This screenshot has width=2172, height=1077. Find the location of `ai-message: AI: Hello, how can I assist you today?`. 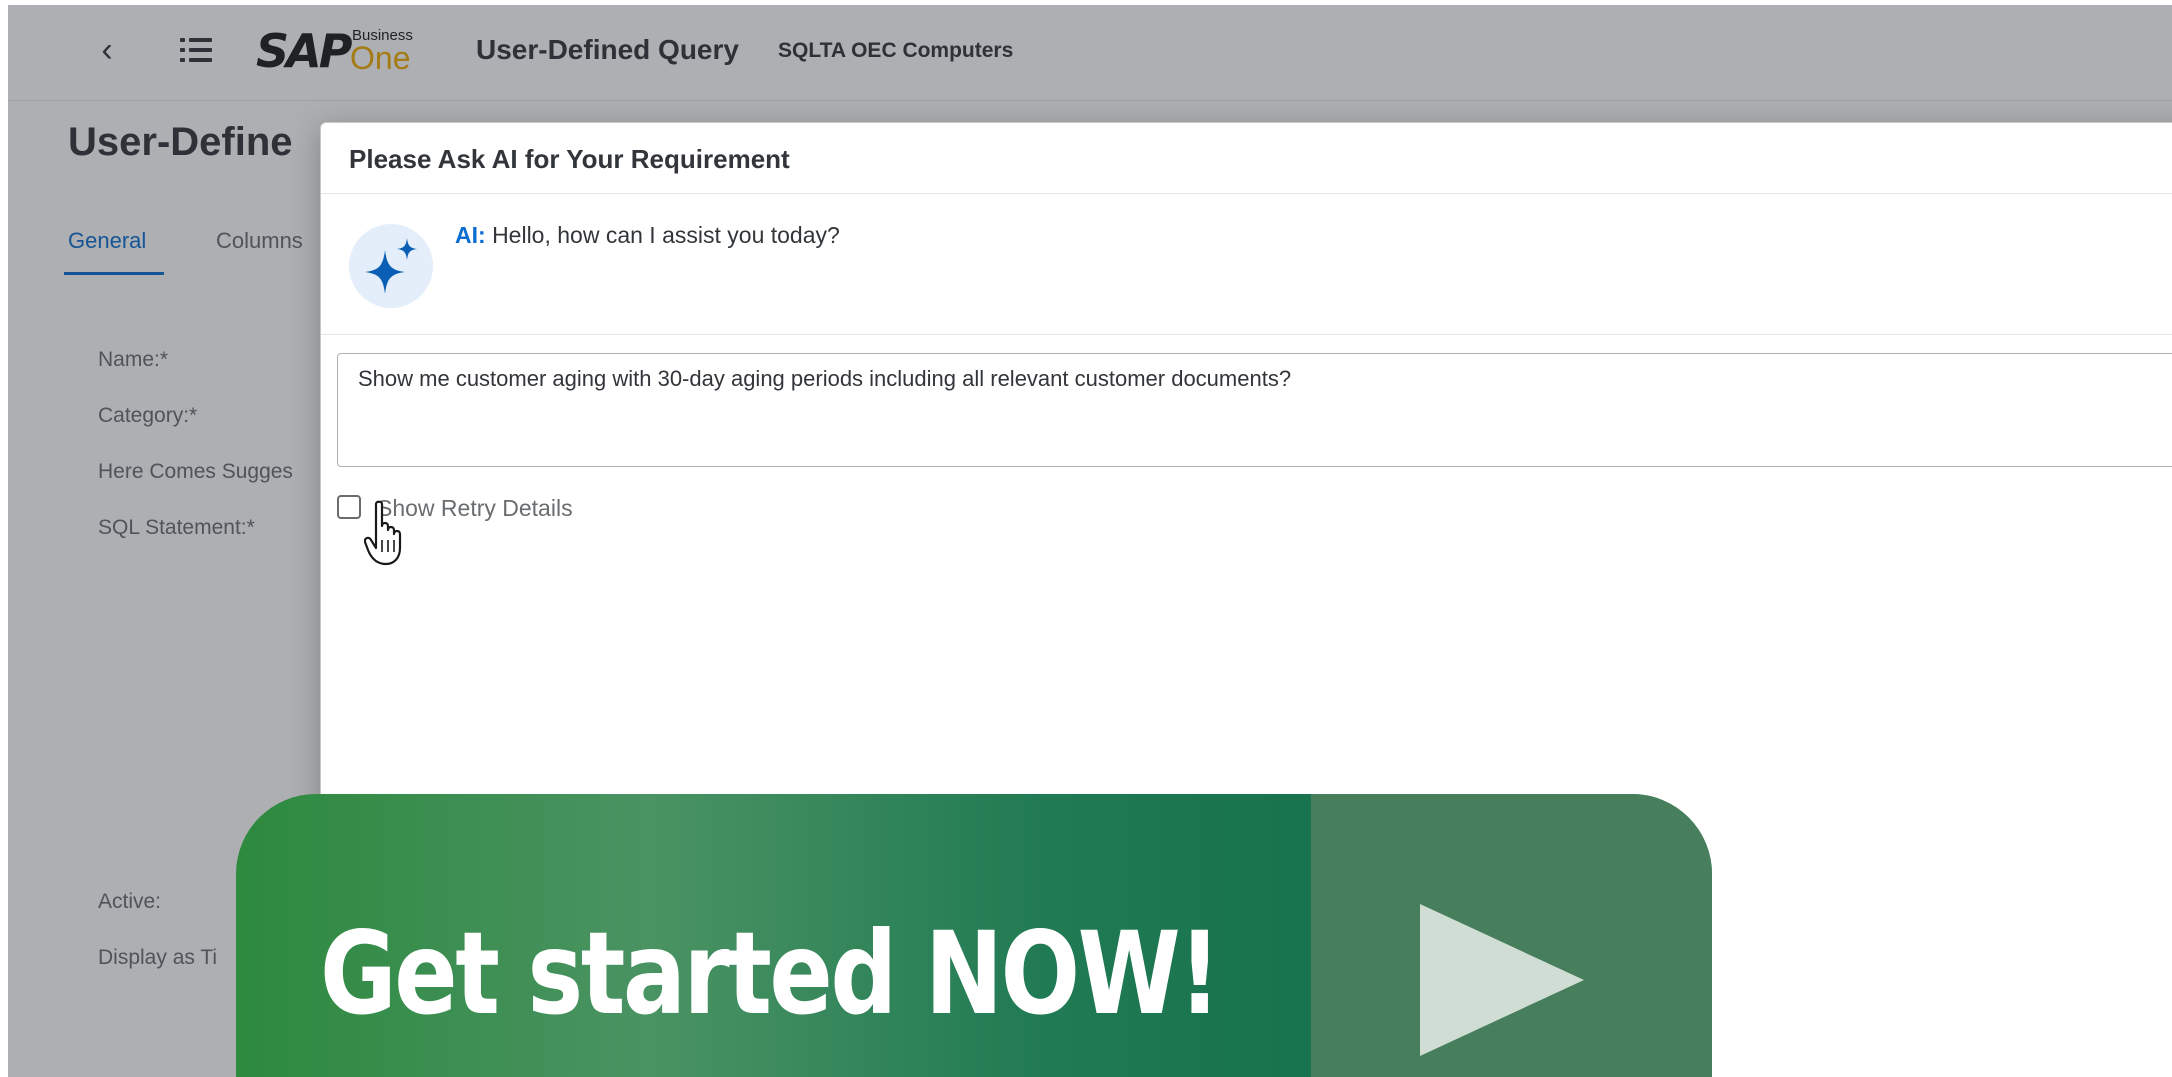

ai-message: AI: Hello, how can I assist you today? is located at coordinates (647, 235).